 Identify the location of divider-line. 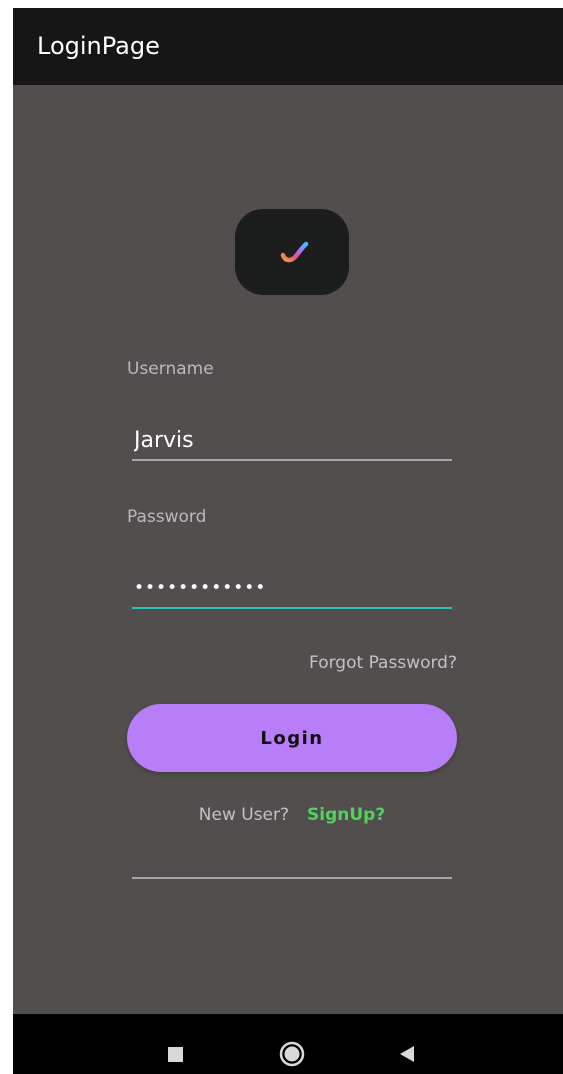
(292, 878).